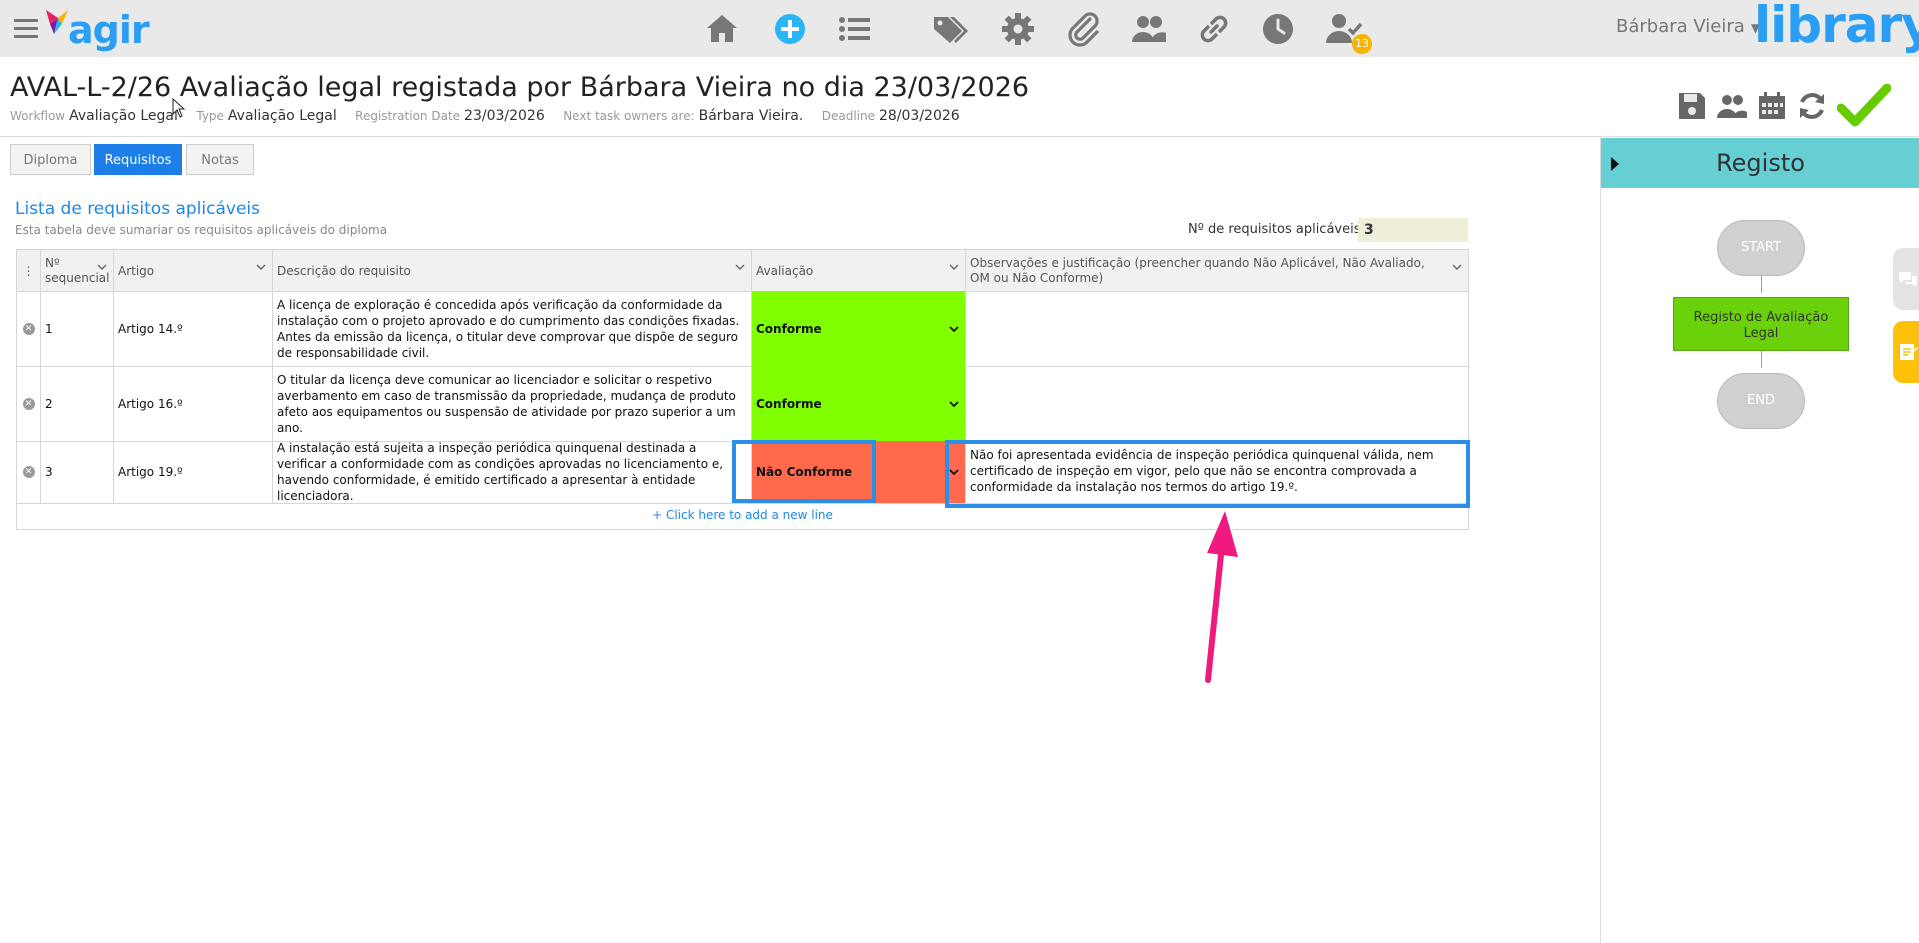 Image resolution: width=1919 pixels, height=943 pixels. I want to click on workflow-panel-header: Registo, so click(1760, 163).